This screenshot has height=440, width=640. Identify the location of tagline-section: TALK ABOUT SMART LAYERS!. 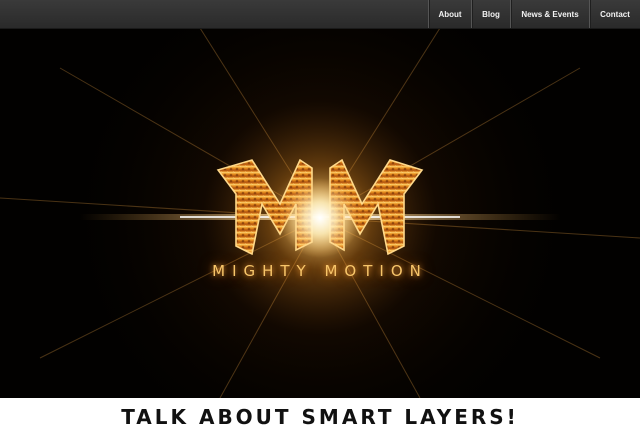
(320, 419).